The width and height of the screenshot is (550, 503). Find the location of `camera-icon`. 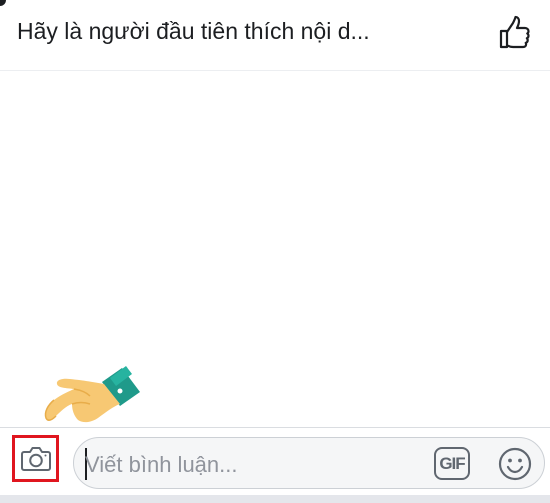

camera-icon is located at coordinates (36, 459).